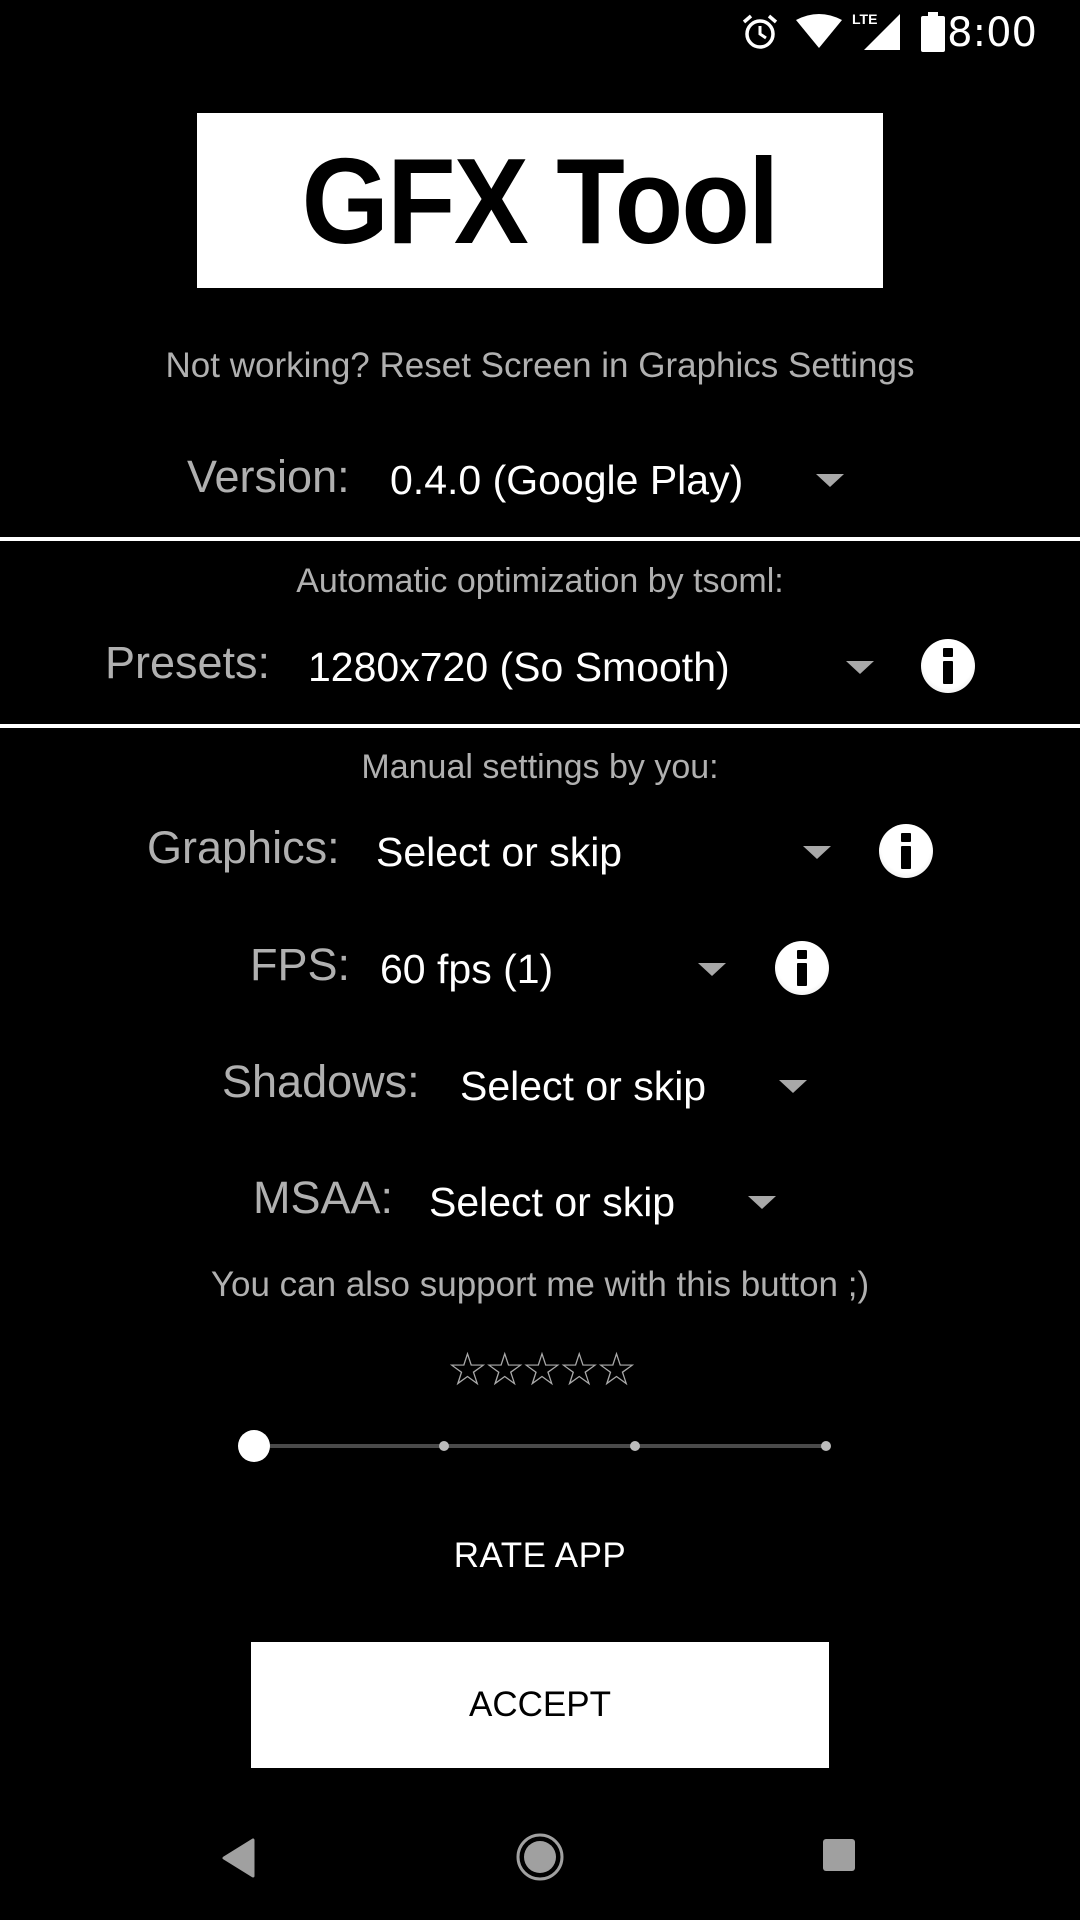  Describe the element at coordinates (992, 33) in the screenshot. I see `status-time: 8:00` at that location.